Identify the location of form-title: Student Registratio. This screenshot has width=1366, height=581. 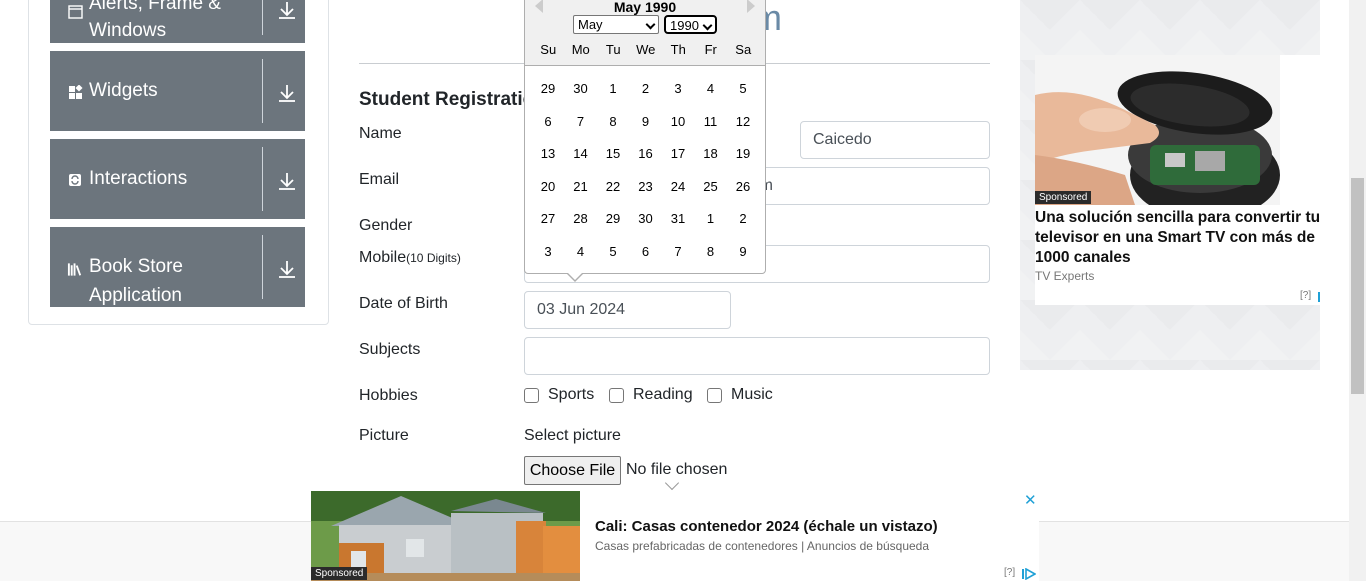
(447, 99).